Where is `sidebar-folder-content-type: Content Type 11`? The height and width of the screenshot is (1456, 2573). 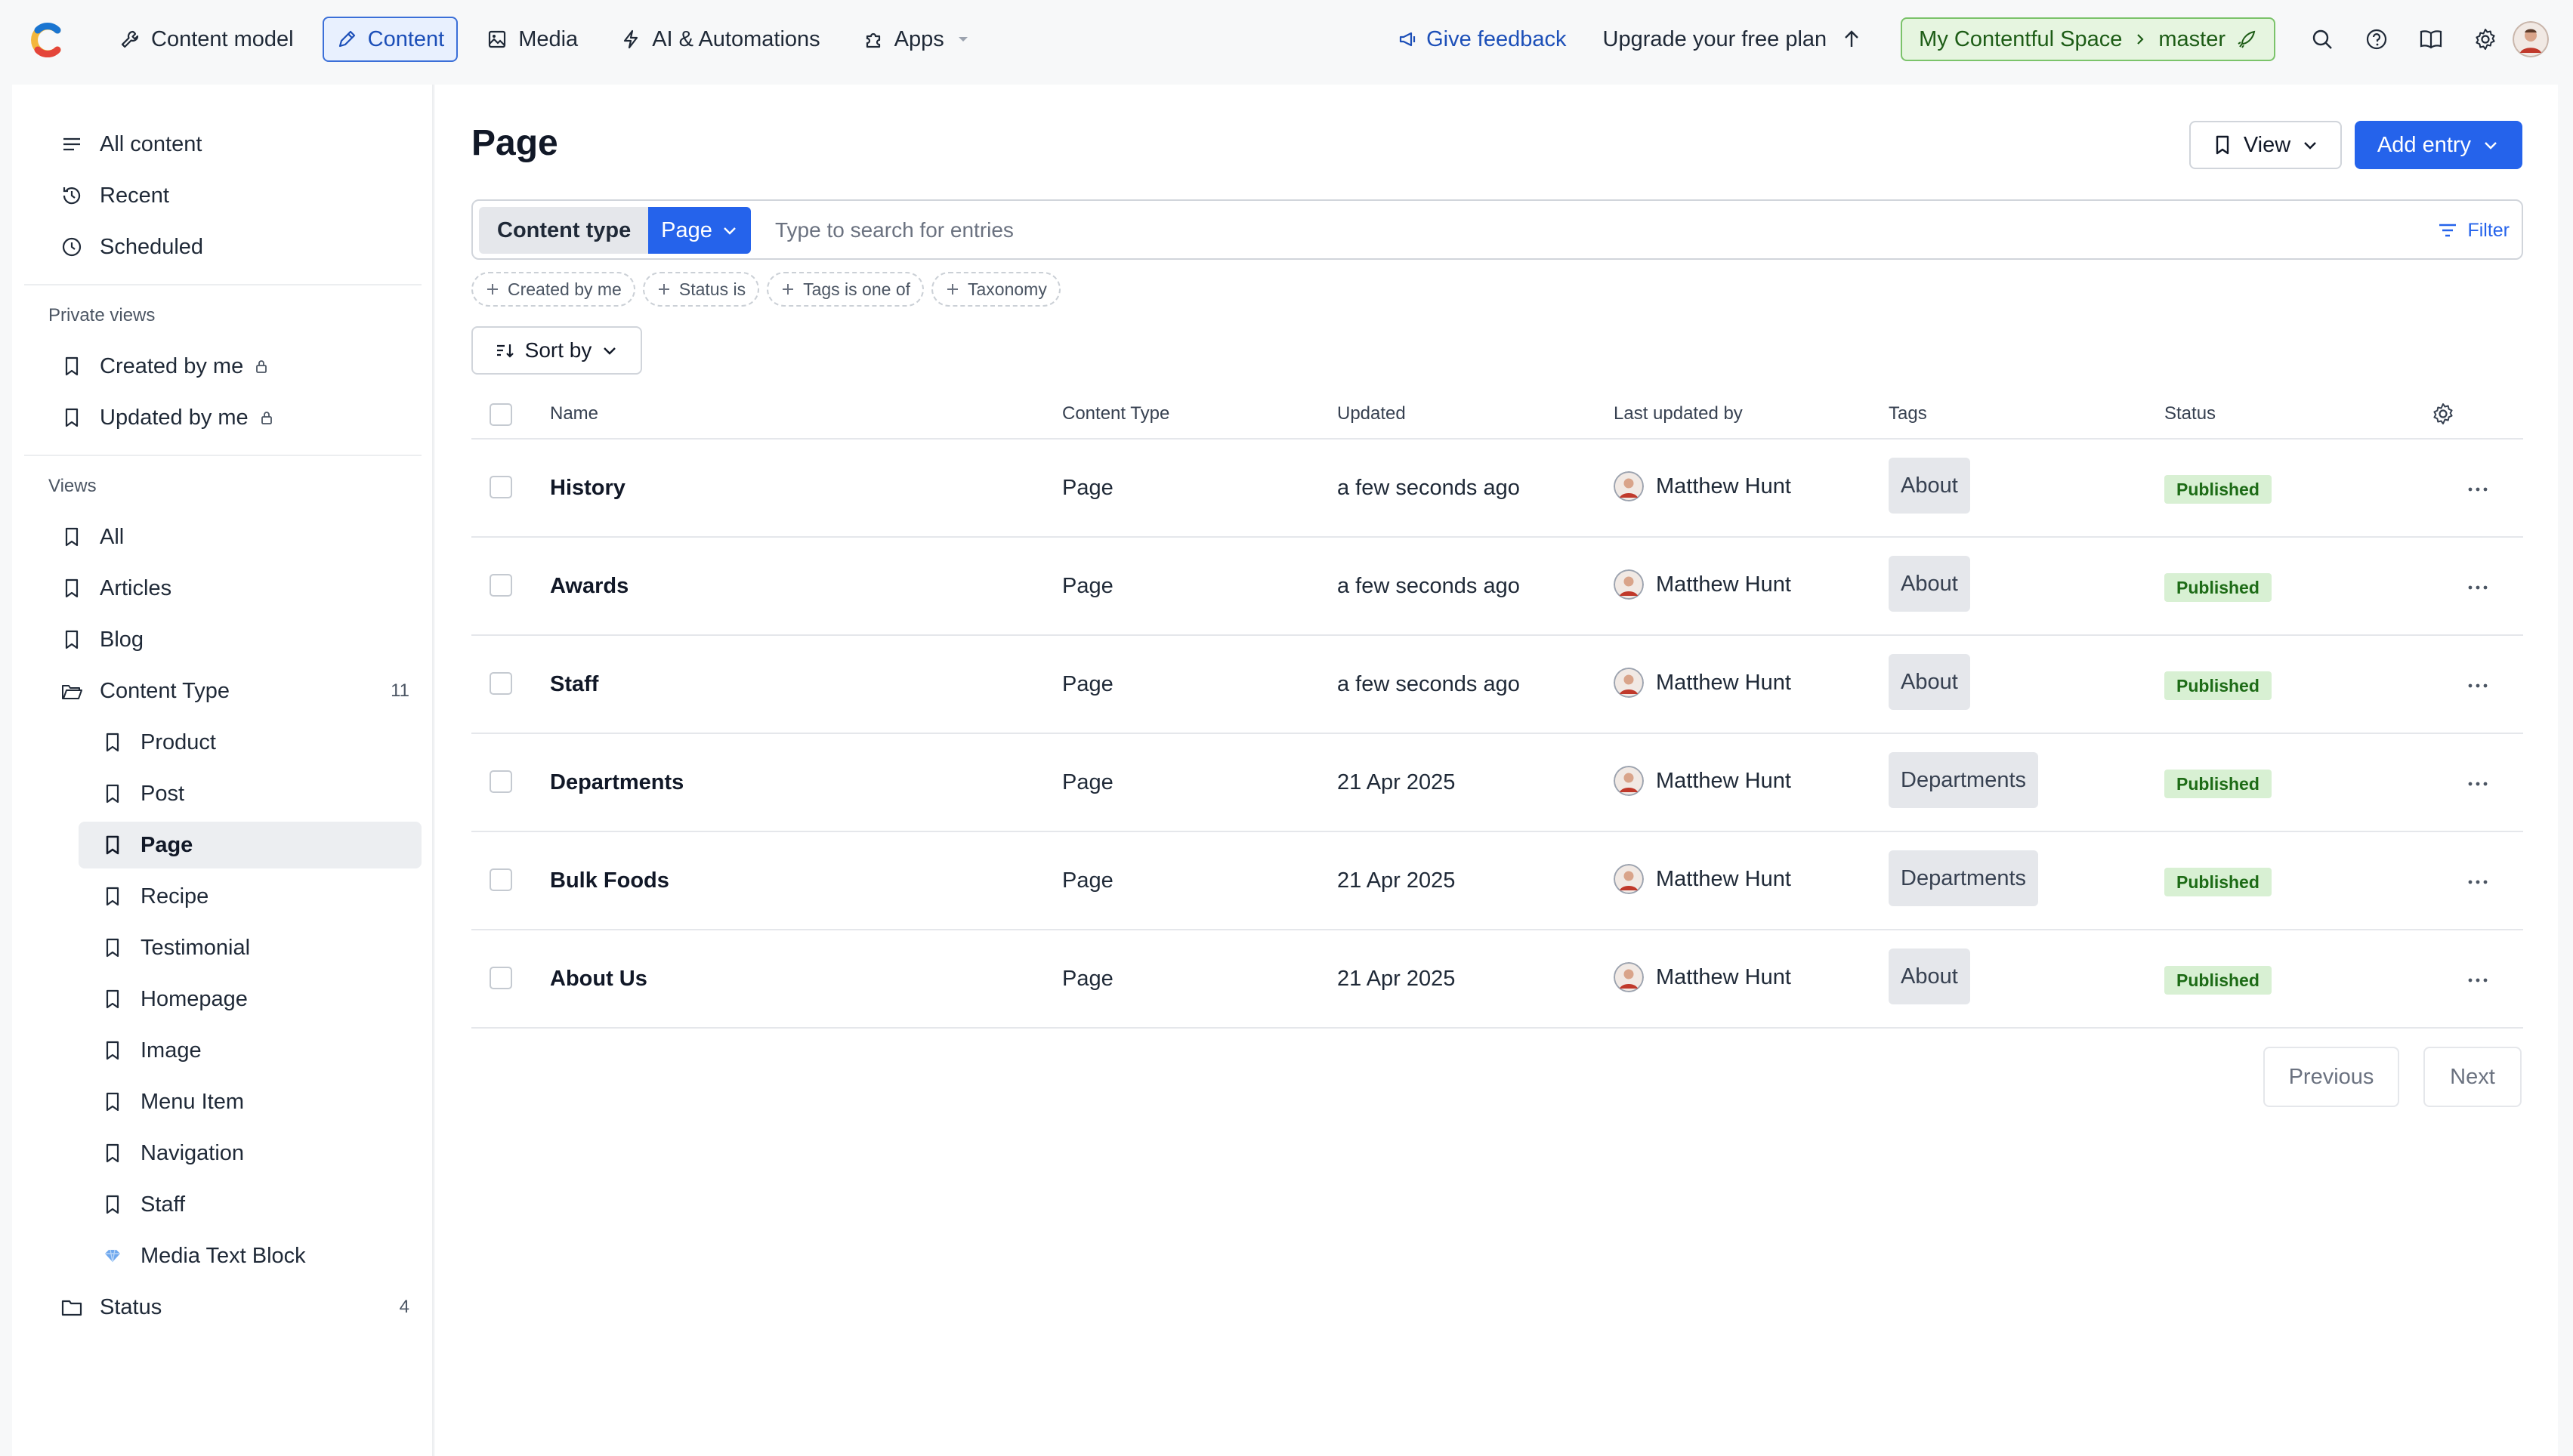
sidebar-folder-content-type: Content Type 11 is located at coordinates (235, 691).